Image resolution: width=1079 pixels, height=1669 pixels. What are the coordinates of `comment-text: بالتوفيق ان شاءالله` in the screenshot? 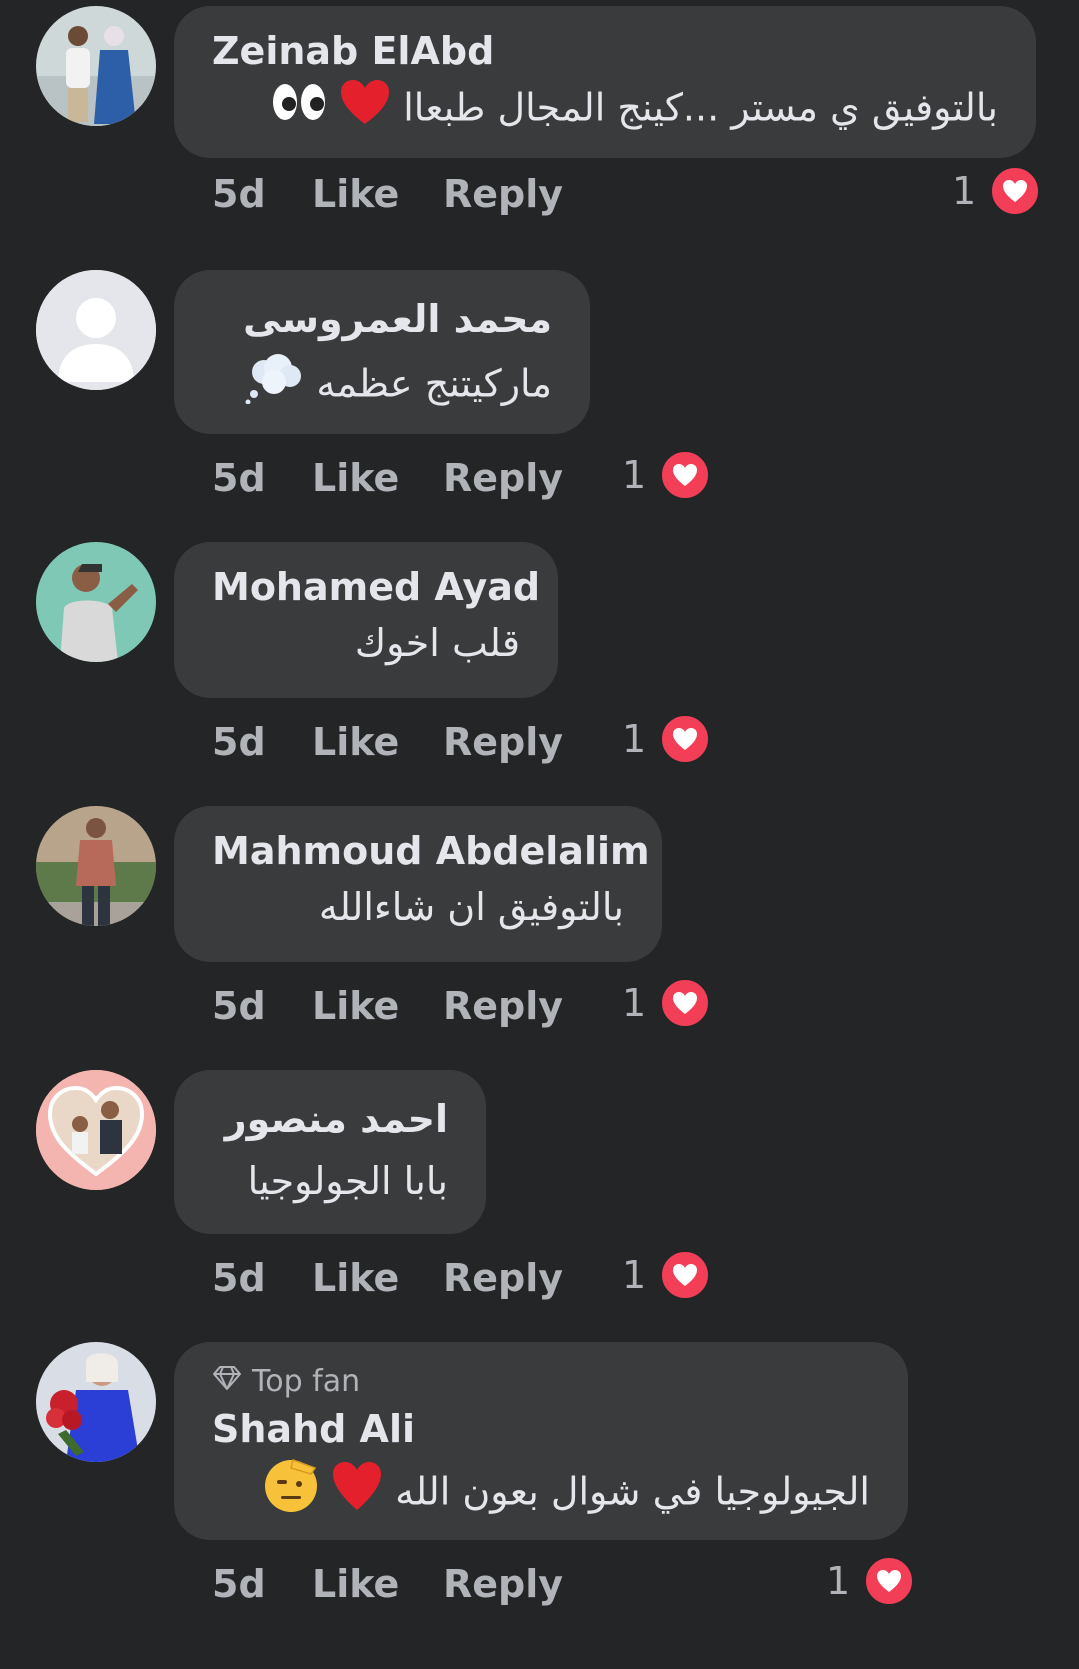 It's located at (471, 907).